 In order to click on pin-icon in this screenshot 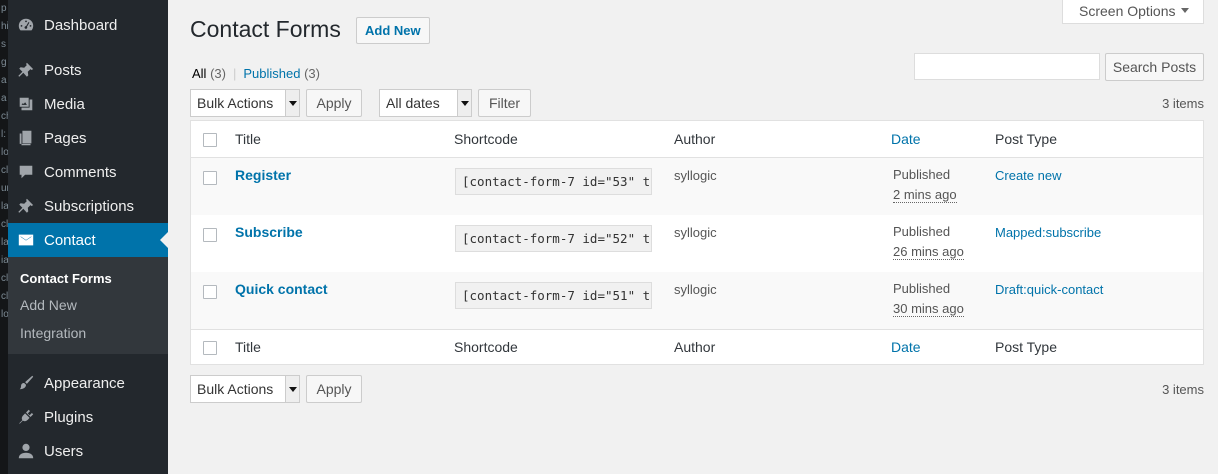, I will do `click(26, 206)`.